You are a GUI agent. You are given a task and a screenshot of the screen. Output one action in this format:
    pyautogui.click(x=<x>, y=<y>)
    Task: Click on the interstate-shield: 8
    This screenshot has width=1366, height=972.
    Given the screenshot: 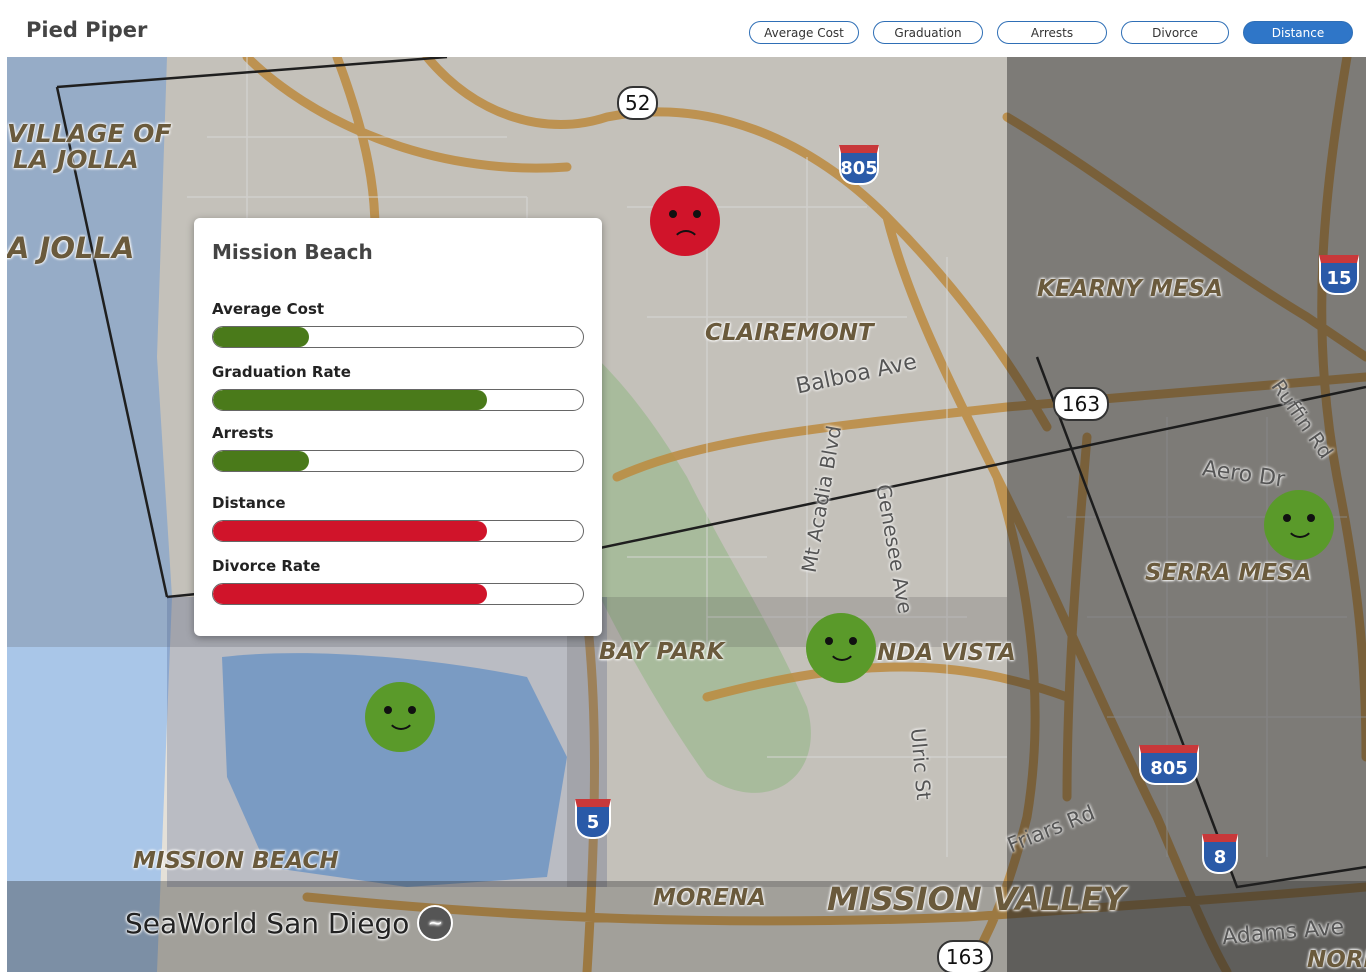 What is the action you would take?
    pyautogui.click(x=1220, y=854)
    